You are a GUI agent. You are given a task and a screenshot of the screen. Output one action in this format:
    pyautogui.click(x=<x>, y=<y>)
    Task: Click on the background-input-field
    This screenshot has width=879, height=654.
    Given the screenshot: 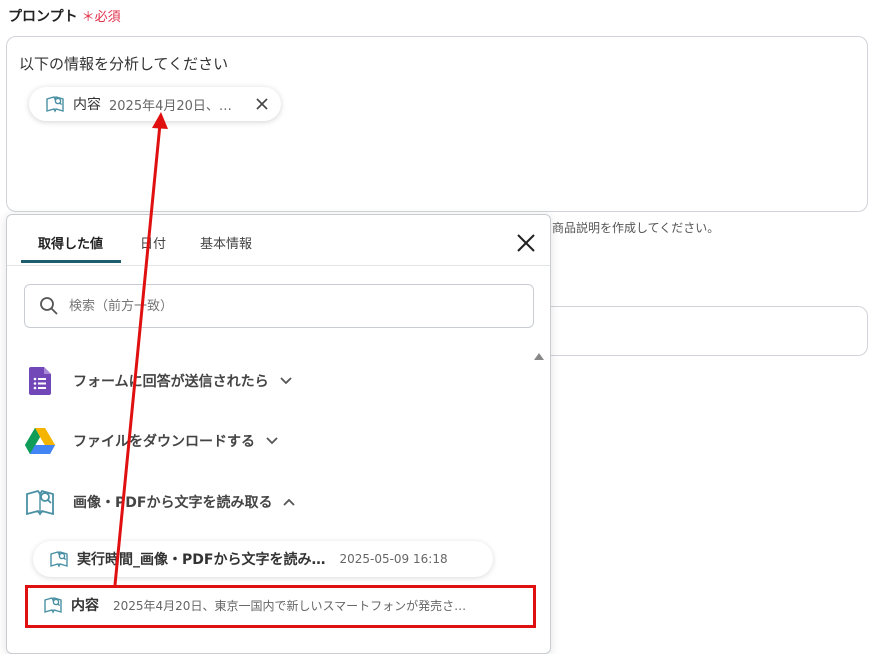 What is the action you would take?
    pyautogui.click(x=706, y=331)
    